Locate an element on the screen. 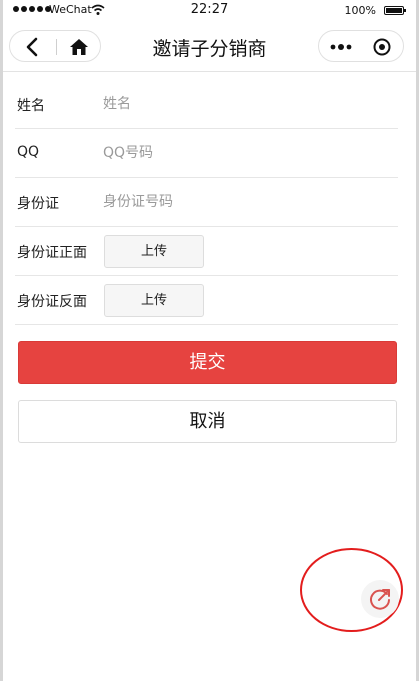  id-back-row: 身份证反面 上传 is located at coordinates (206, 300).